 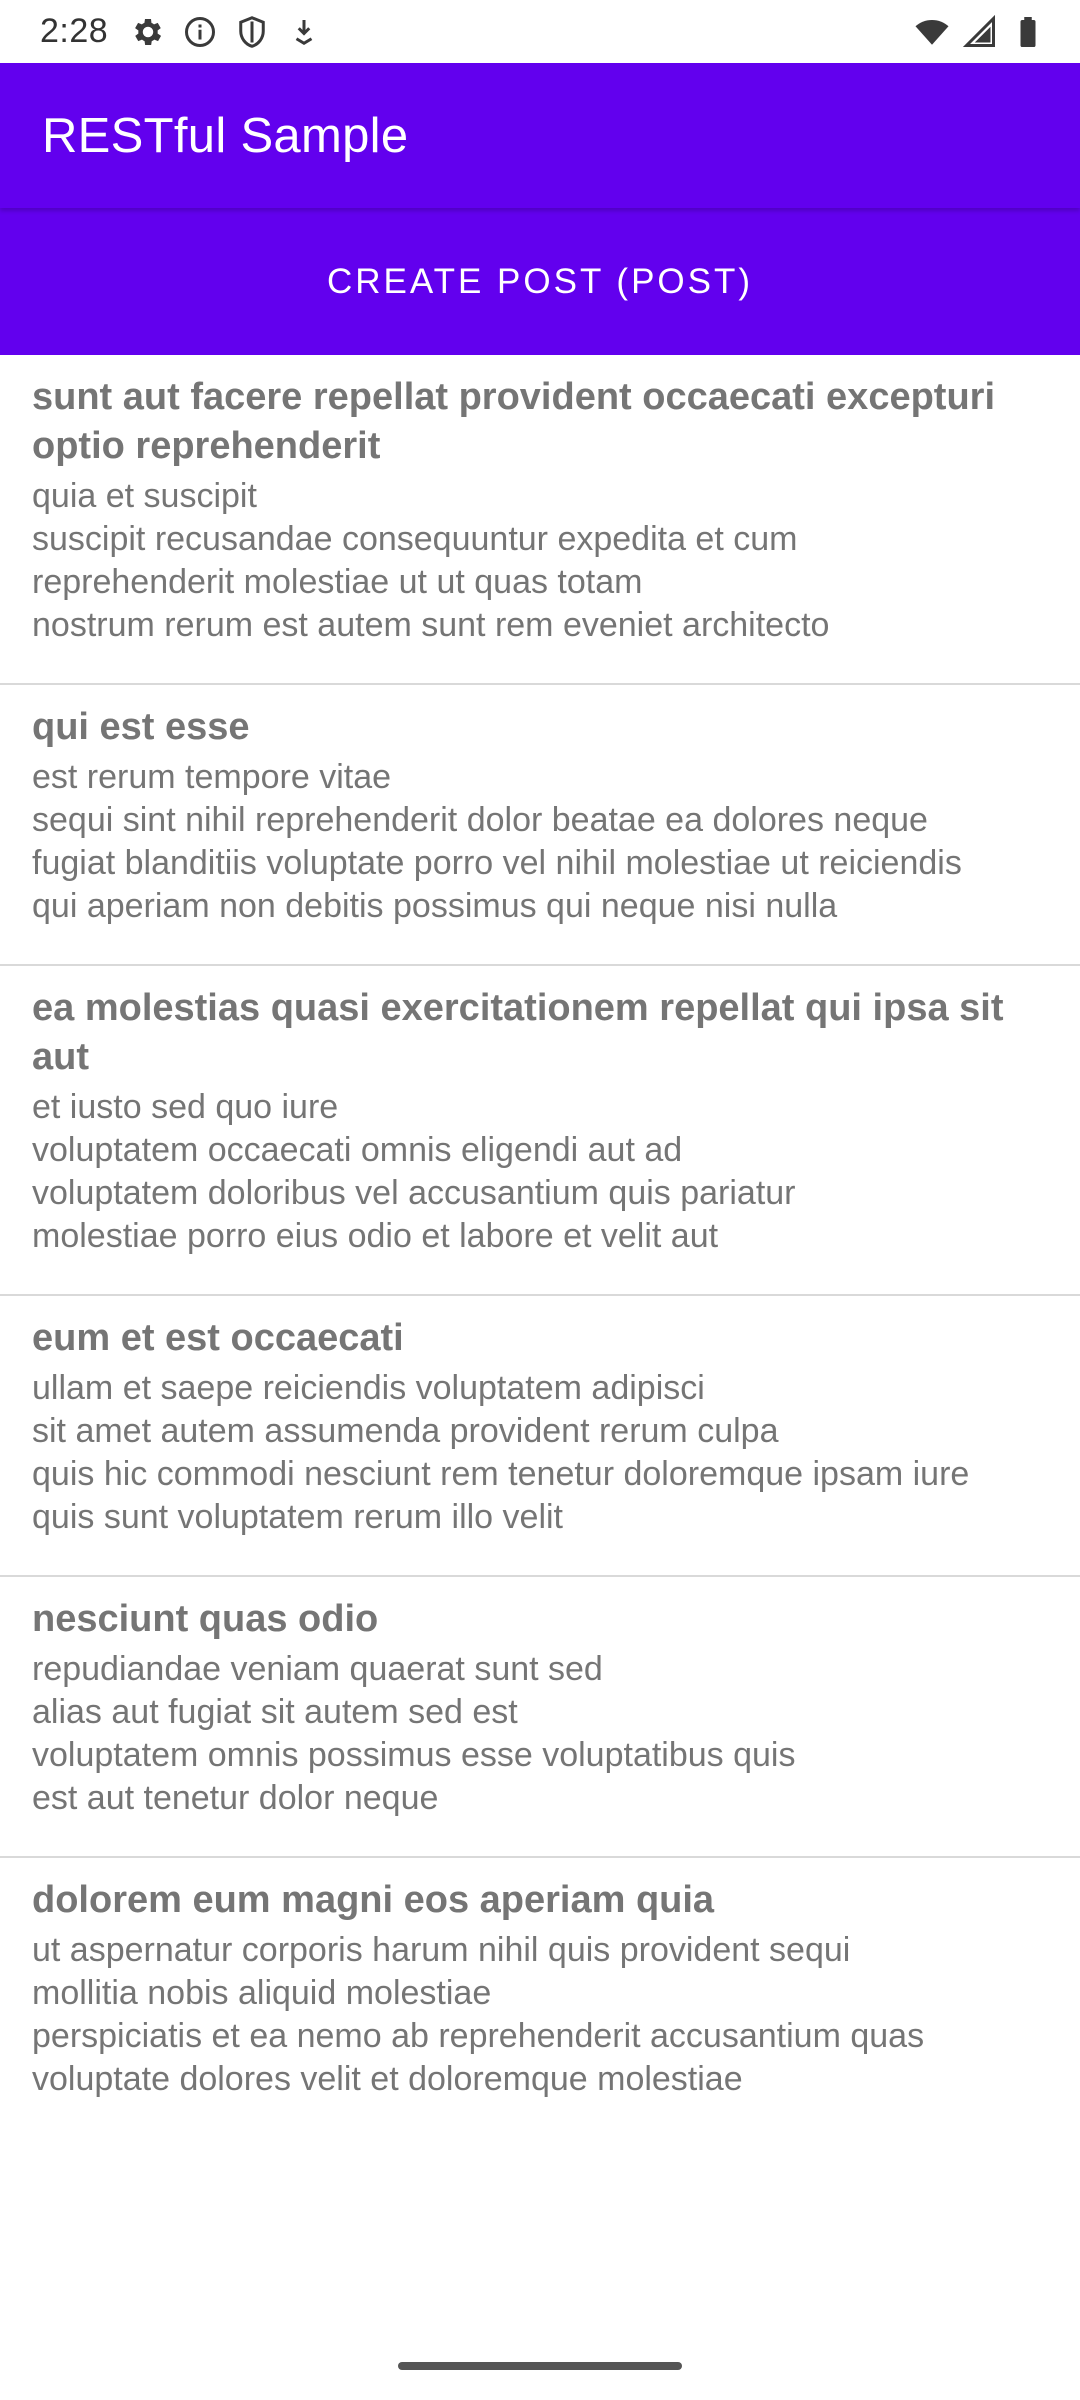 I want to click on status-system-icons, so click(x=980, y=32).